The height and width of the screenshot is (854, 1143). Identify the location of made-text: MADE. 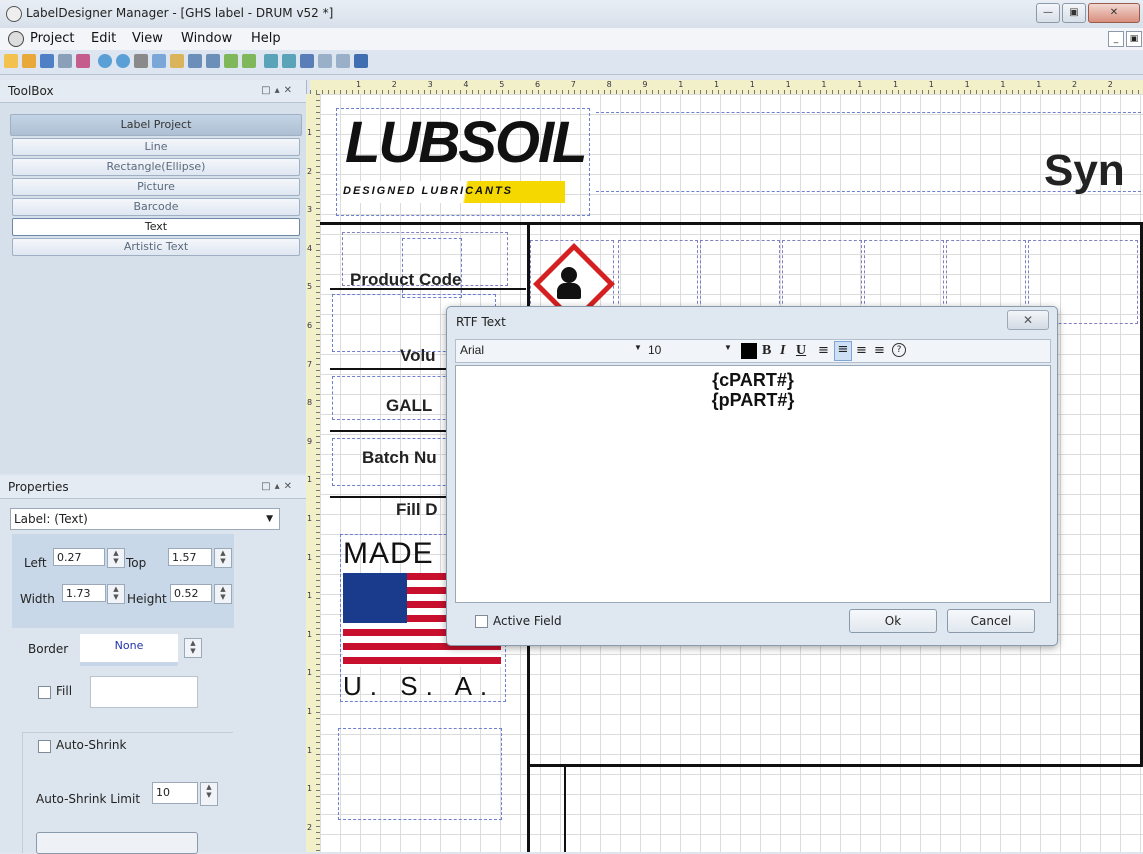
(388, 553).